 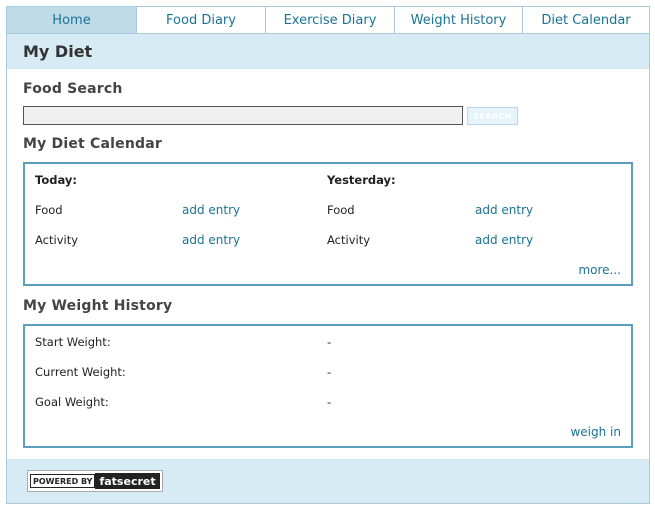 I want to click on food-search-input, so click(x=243, y=115).